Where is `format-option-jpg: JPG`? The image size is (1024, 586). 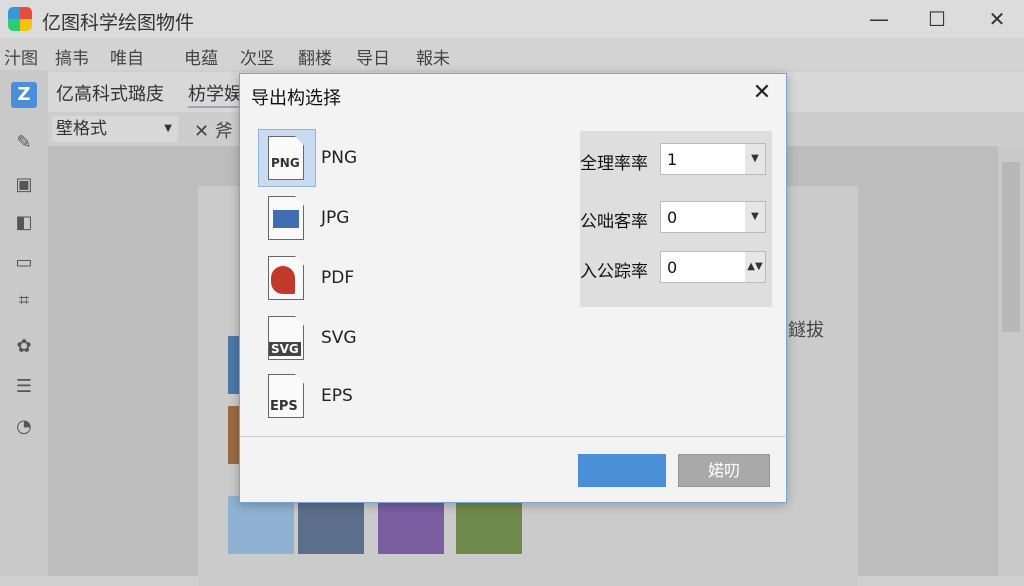 format-option-jpg: JPG is located at coordinates (424, 219).